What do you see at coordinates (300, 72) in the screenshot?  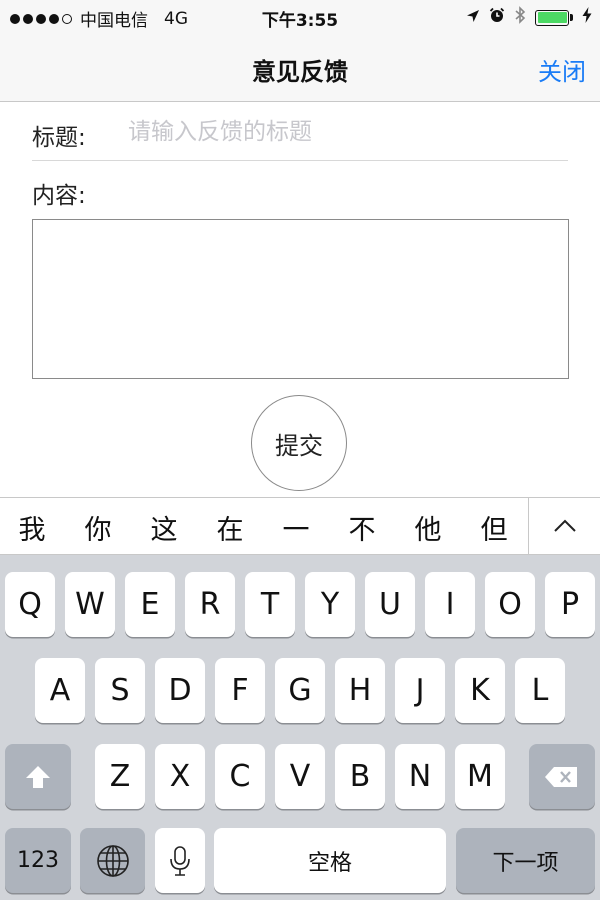 I see `page-title: 意见反馈` at bounding box center [300, 72].